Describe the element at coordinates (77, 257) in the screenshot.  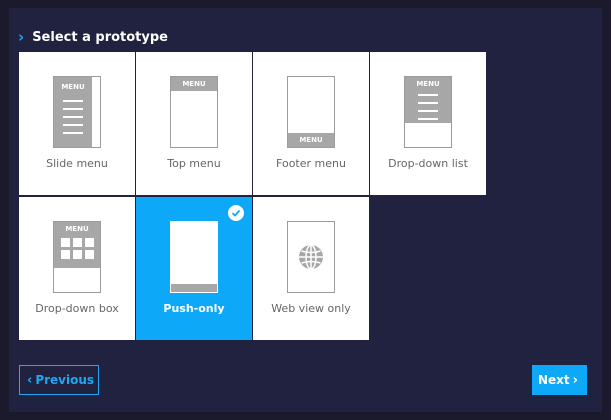
I see `drop-down-box-preview-icon: MENU` at that location.